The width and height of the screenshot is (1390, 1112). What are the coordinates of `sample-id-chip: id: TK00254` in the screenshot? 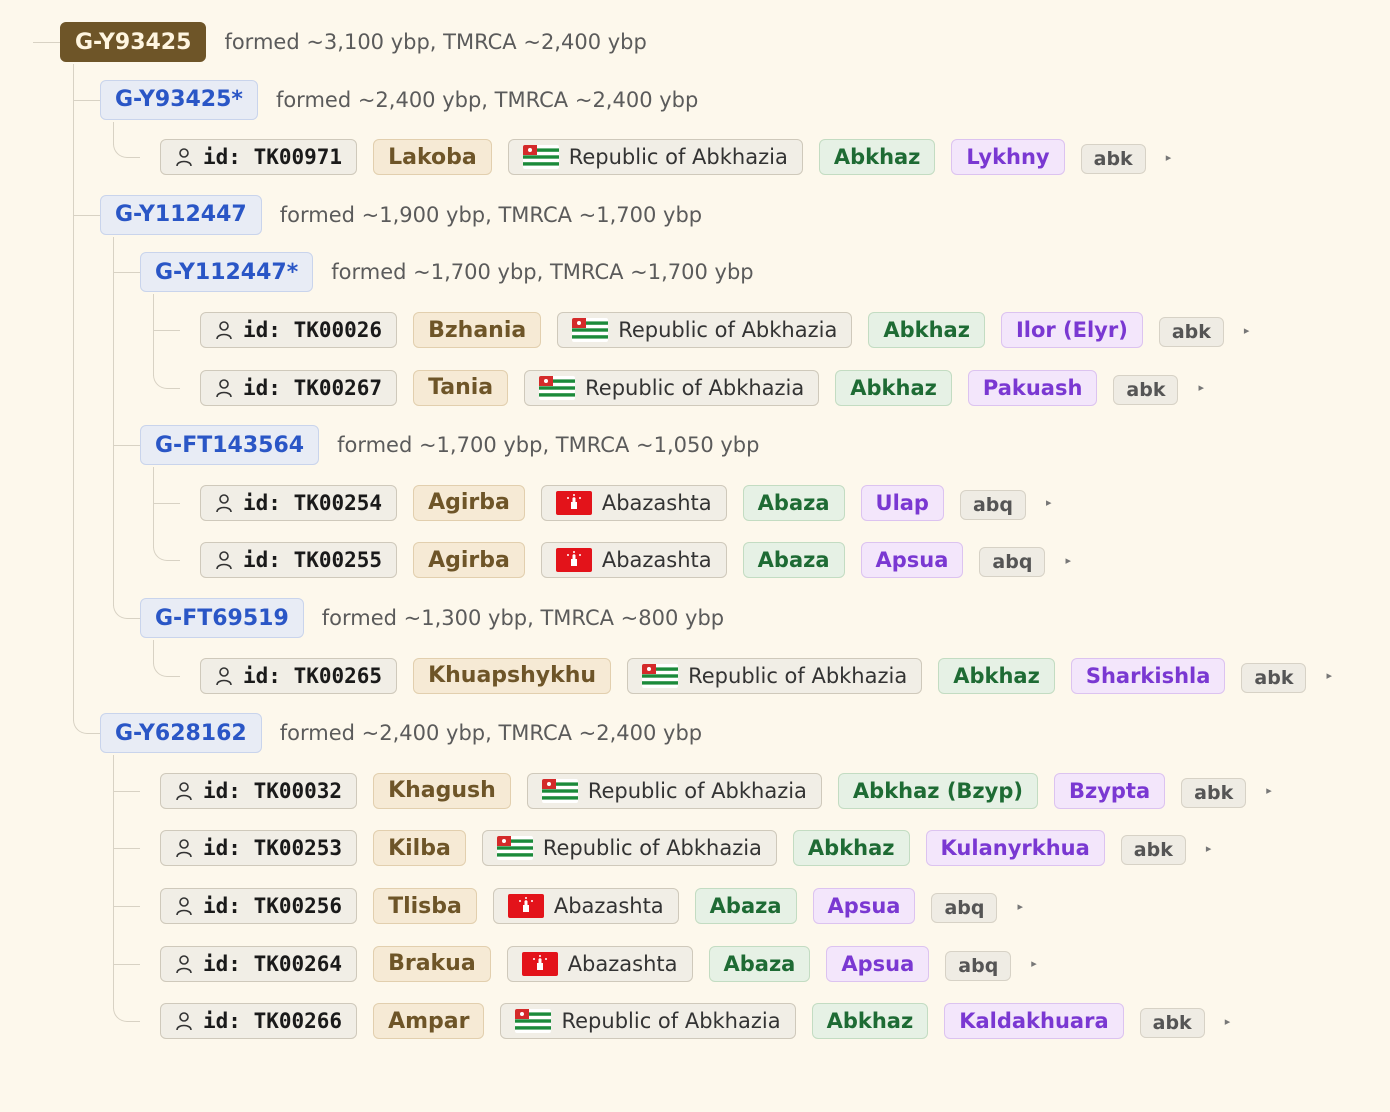 It's located at (299, 502).